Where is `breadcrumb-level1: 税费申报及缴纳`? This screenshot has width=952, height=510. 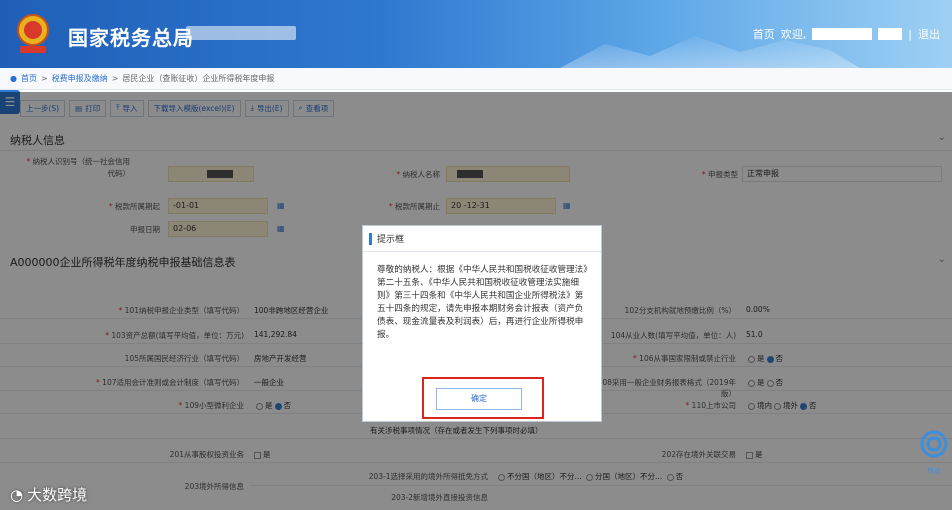
breadcrumb-level1: 税费申报及缴纳 is located at coordinates (80, 78).